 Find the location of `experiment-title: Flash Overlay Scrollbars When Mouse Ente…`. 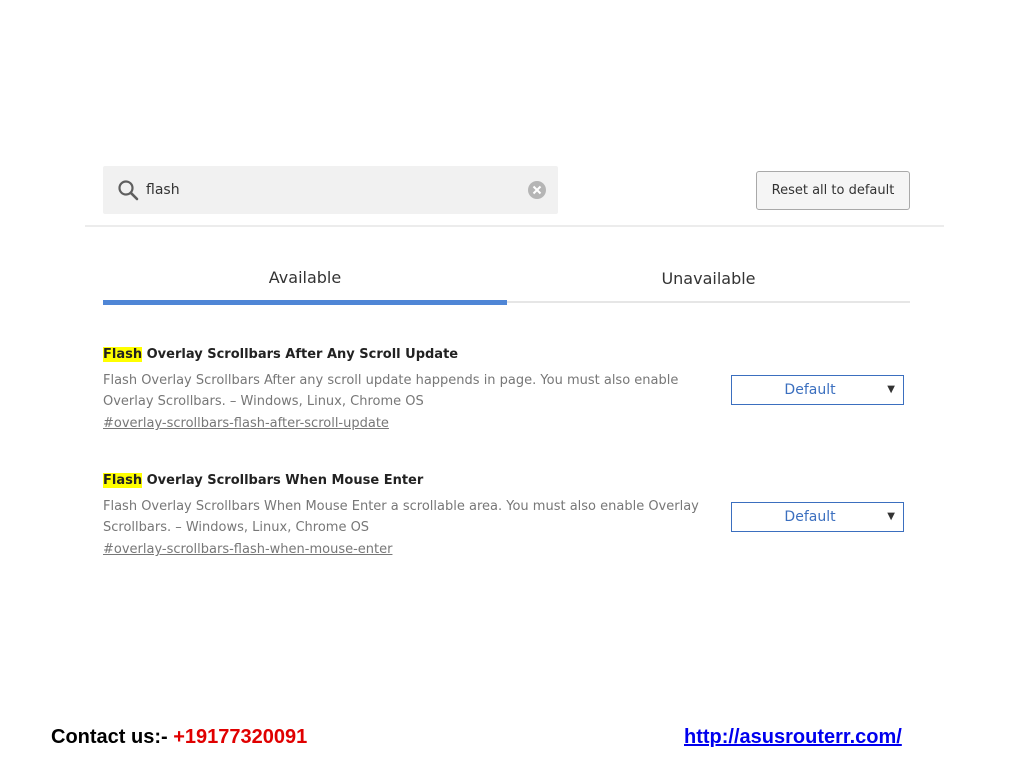

experiment-title: Flash Overlay Scrollbars When Mouse Ente… is located at coordinates (508, 481).